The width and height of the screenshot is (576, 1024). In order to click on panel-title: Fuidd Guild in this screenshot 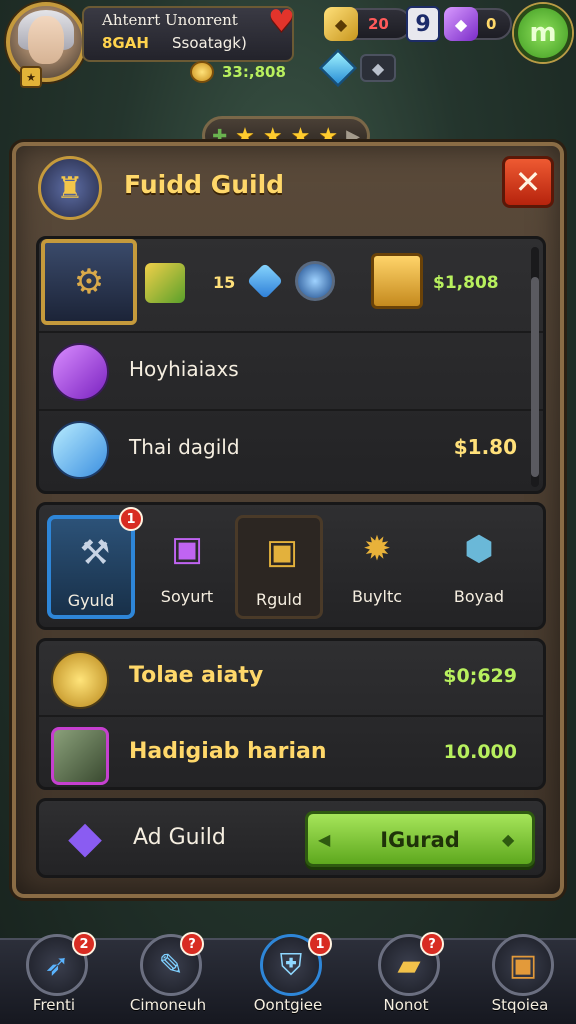, I will do `click(204, 184)`.